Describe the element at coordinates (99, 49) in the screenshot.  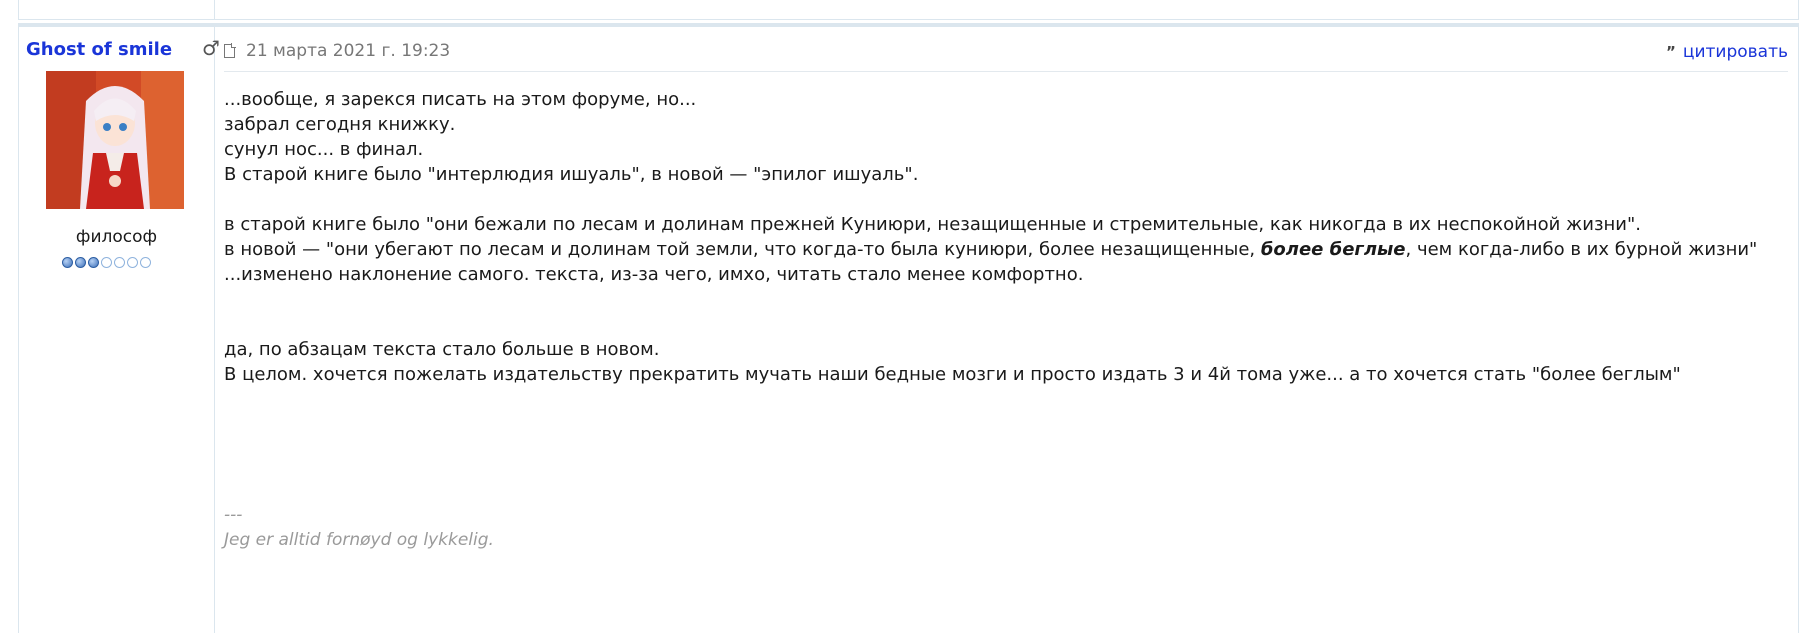
I see `author-name-link: Ghost of smile` at that location.